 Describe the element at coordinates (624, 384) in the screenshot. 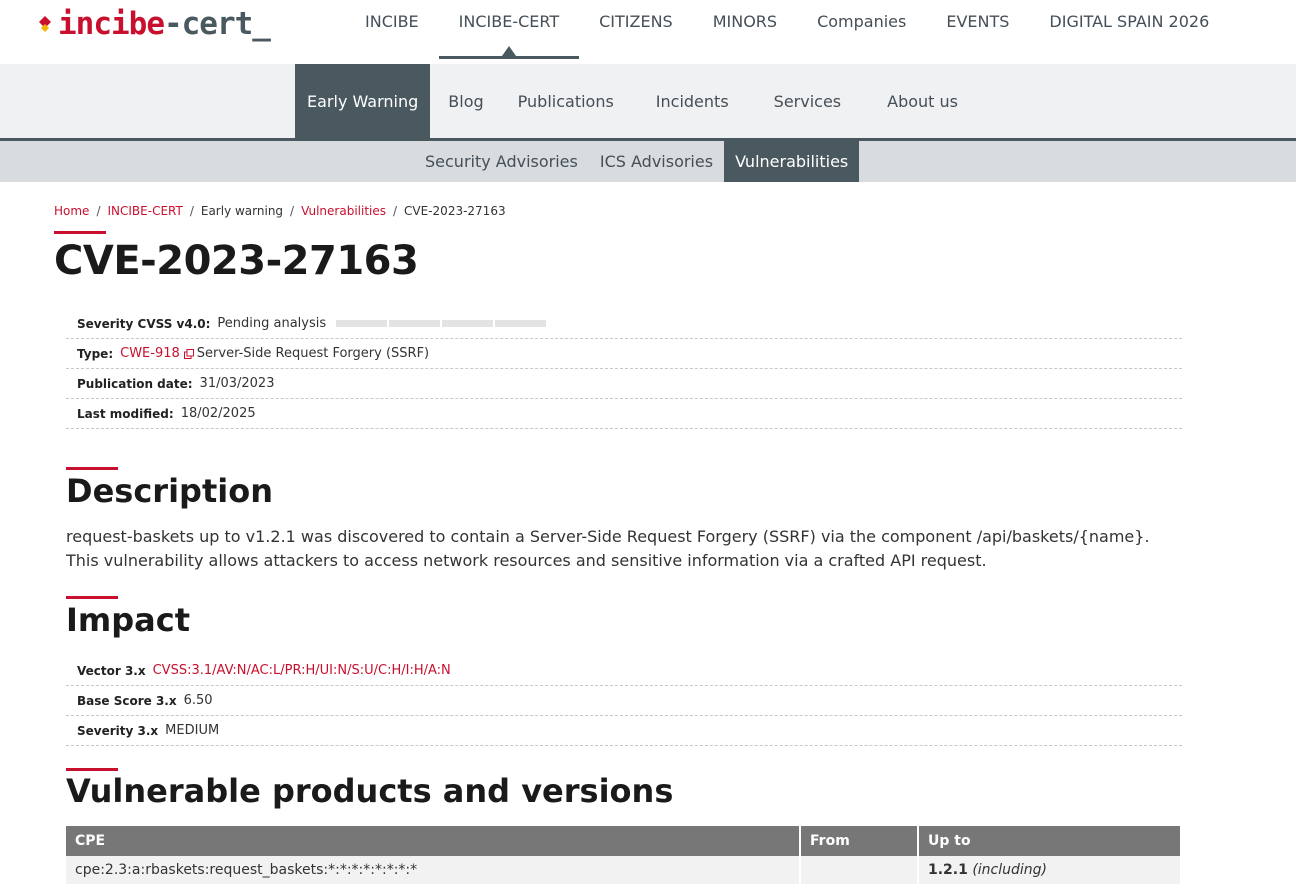

I see `publication-row: Publication date: 31/03/2023` at that location.